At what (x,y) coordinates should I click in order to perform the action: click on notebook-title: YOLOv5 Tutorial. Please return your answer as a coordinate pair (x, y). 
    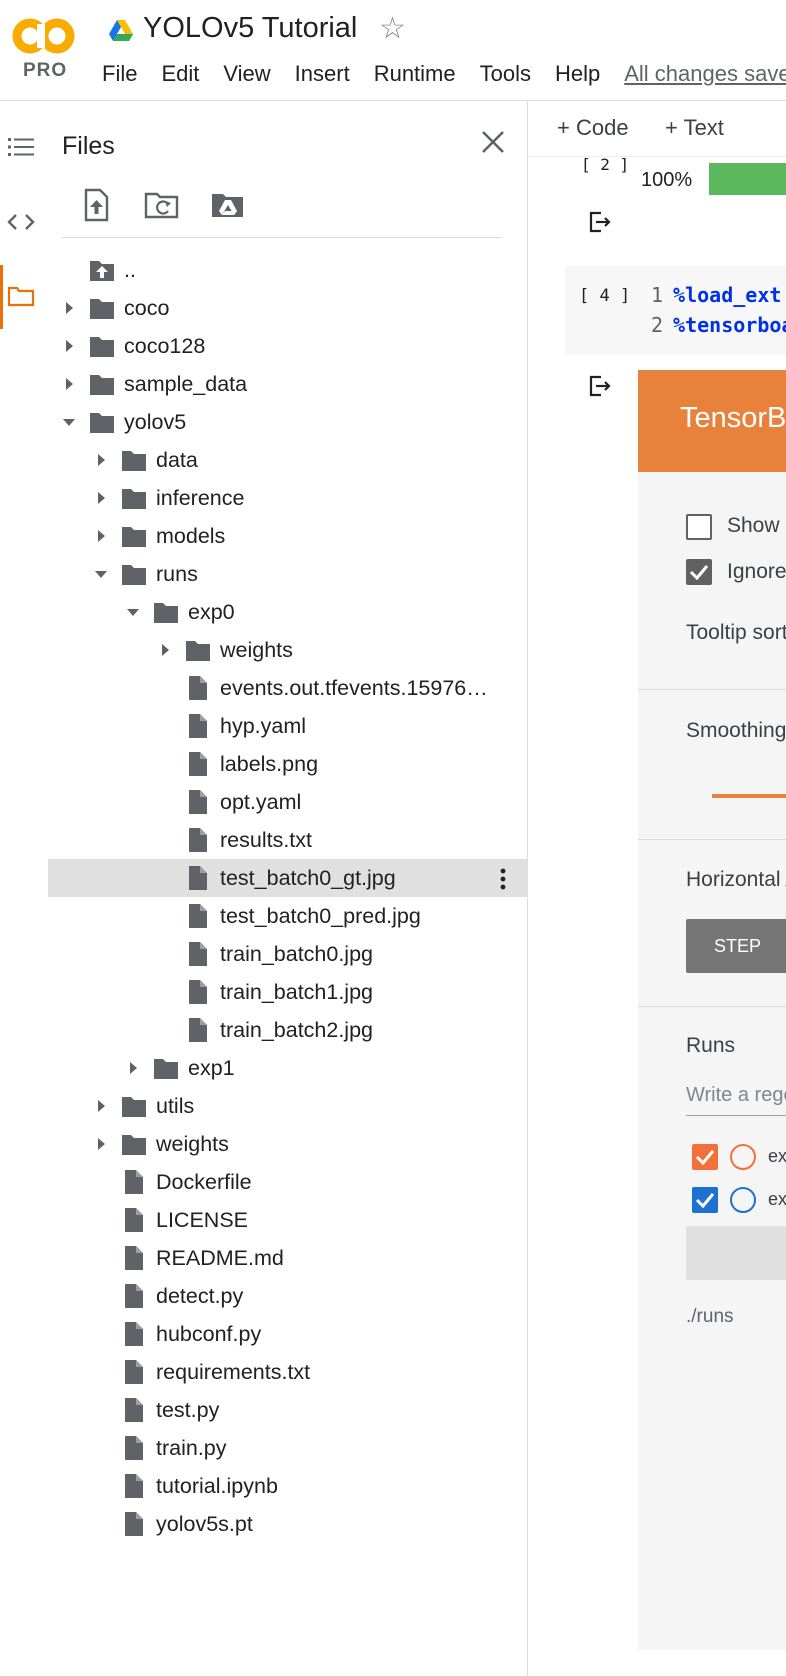
    Looking at the image, I should click on (250, 28).